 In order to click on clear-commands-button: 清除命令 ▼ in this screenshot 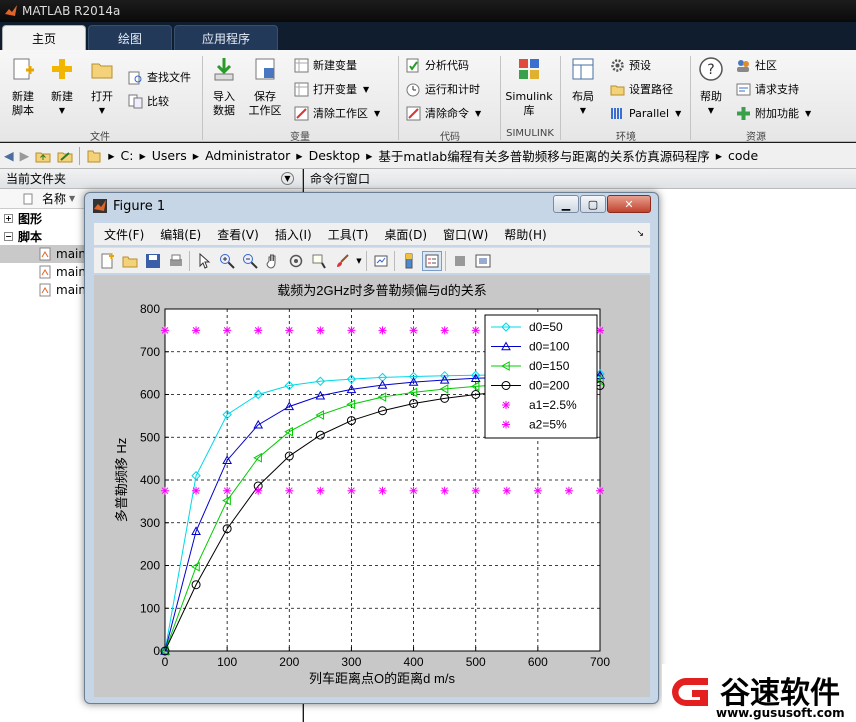, I will do `click(443, 113)`.